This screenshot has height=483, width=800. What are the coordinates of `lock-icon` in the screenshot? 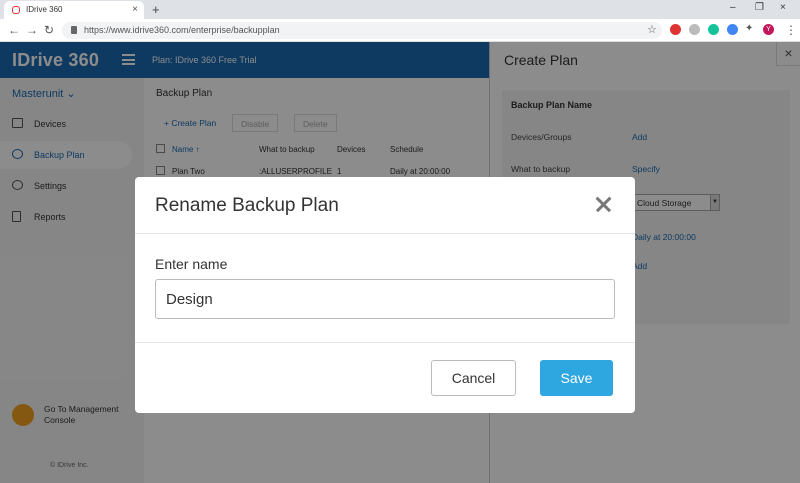 It's located at (74, 30).